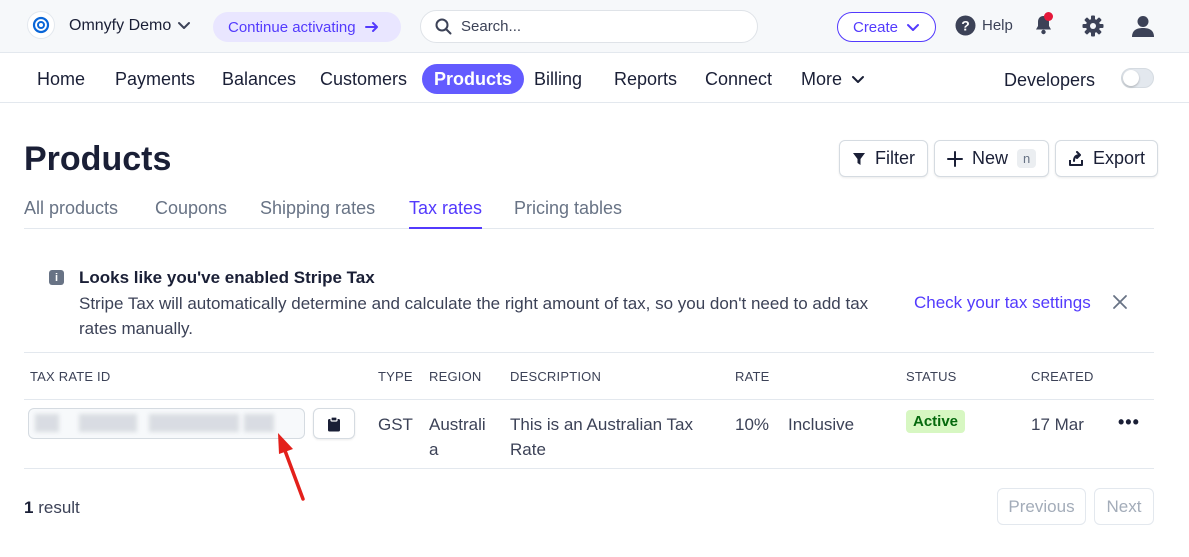 The height and width of the screenshot is (557, 1189). What do you see at coordinates (645, 79) in the screenshot?
I see `nav-reports: Reports` at bounding box center [645, 79].